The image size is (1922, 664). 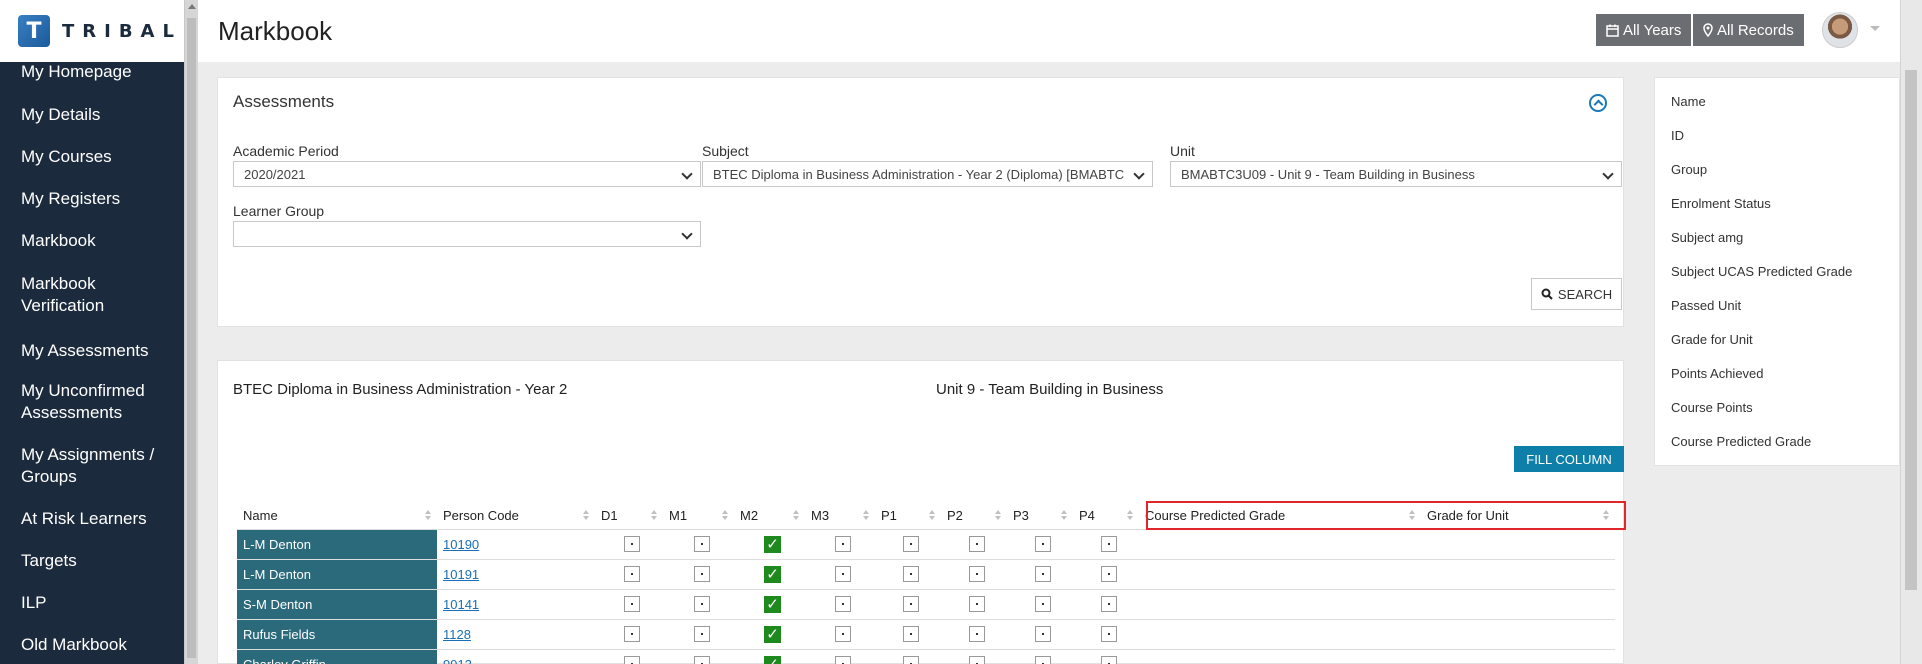 What do you see at coordinates (974, 516) in the screenshot?
I see `col-header-p2: P2` at bounding box center [974, 516].